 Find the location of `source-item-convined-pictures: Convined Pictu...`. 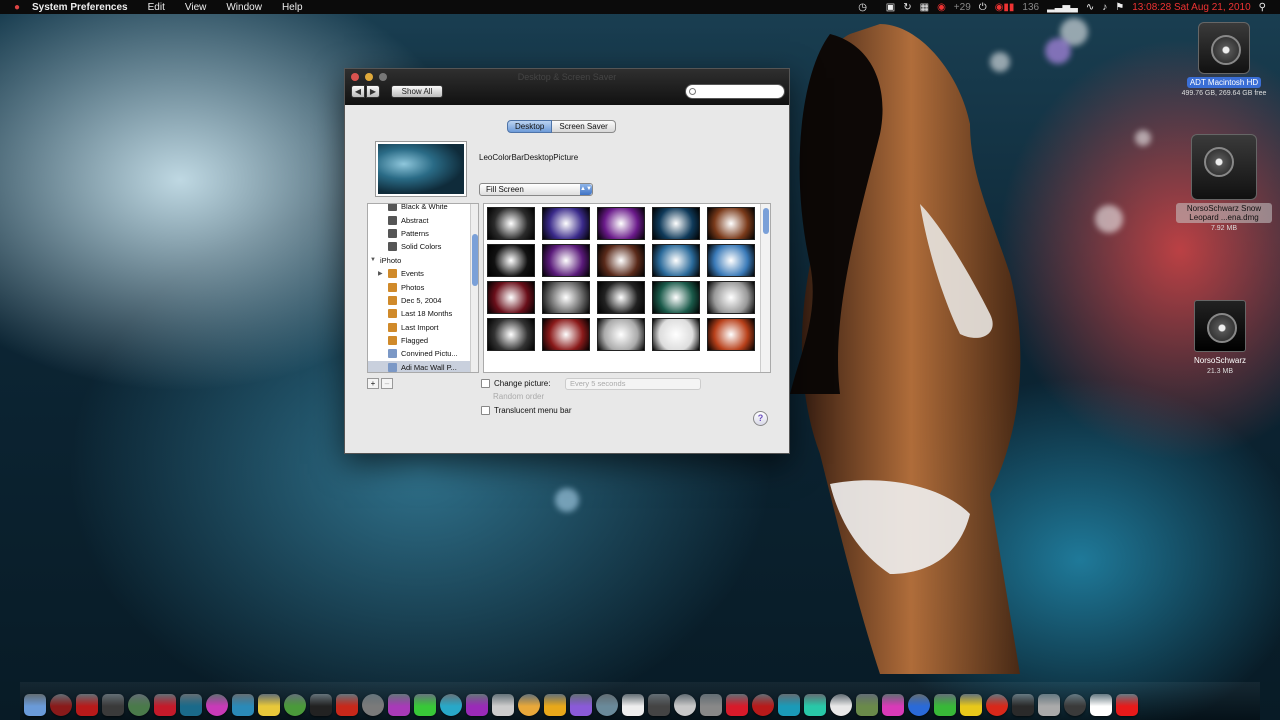

source-item-convined-pictures: Convined Pictu... is located at coordinates (423, 353).